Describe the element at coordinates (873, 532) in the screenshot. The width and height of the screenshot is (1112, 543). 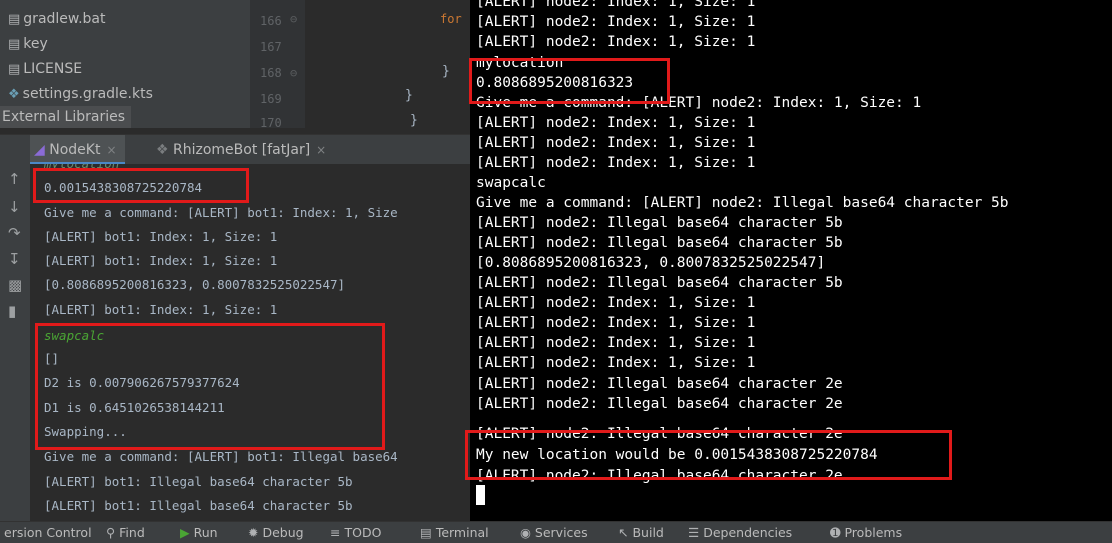
I see `bottom-bar-label: Problems` at that location.